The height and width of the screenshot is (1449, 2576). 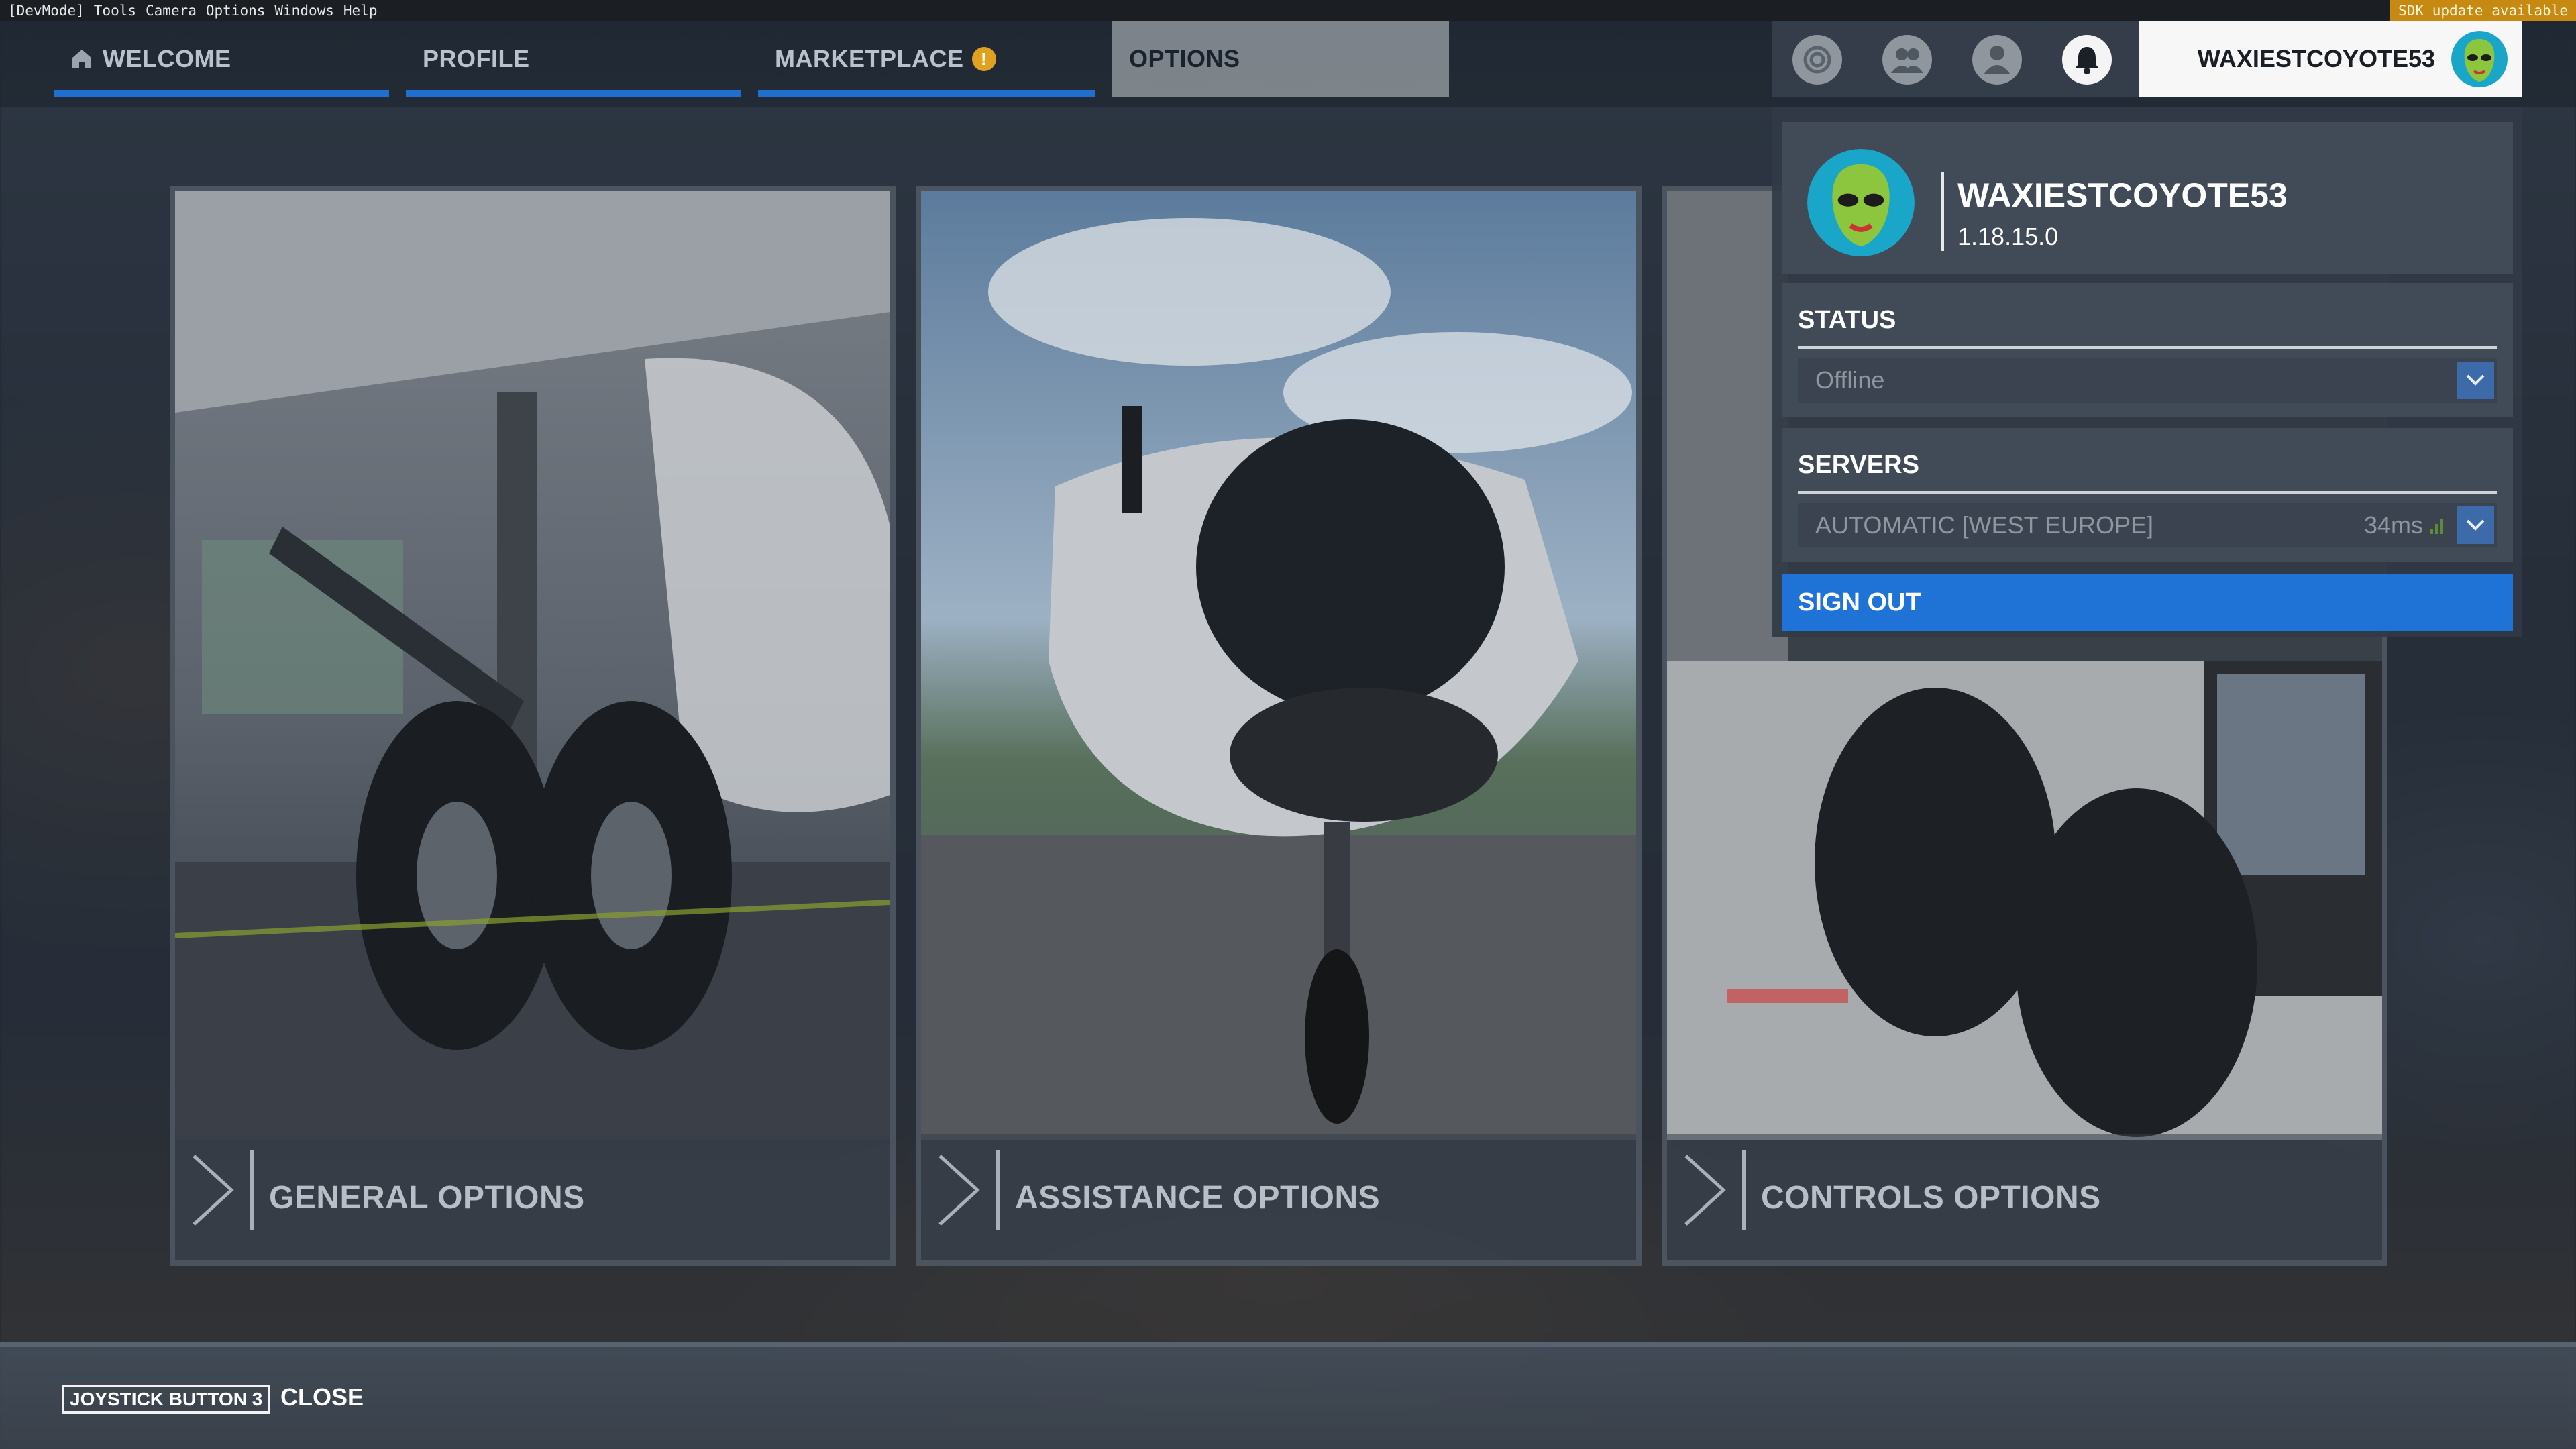 I want to click on notifications-button, so click(x=2087, y=60).